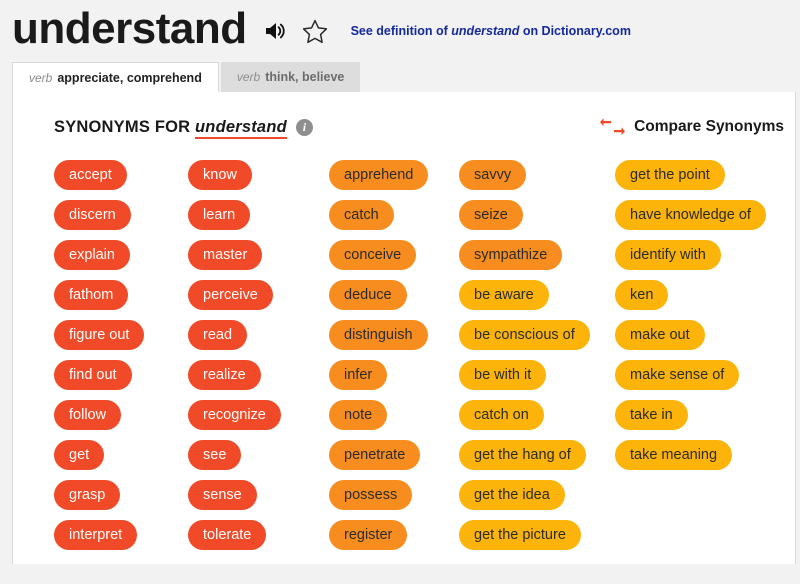  I want to click on synonym-chip: master, so click(225, 255).